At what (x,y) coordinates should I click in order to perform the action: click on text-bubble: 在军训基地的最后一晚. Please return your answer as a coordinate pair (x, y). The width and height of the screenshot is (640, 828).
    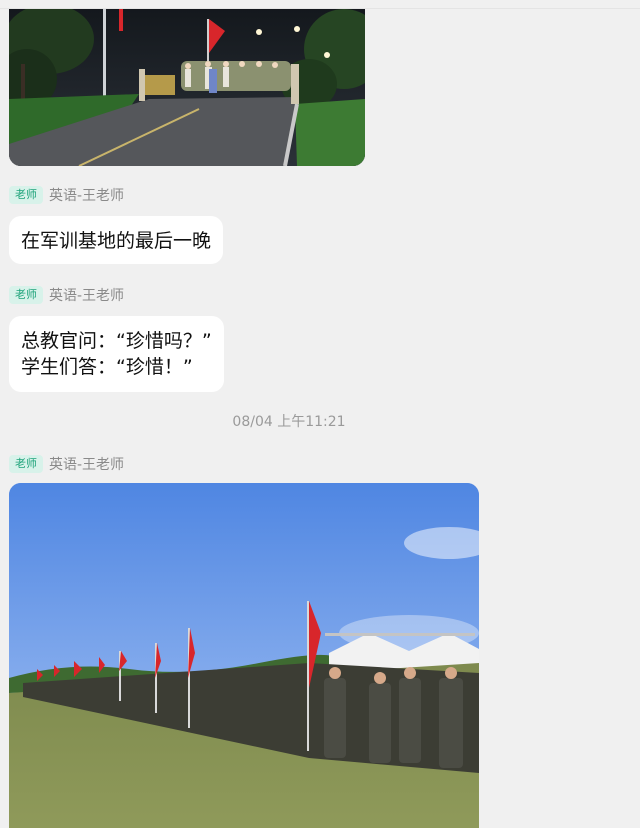
    Looking at the image, I should click on (116, 240).